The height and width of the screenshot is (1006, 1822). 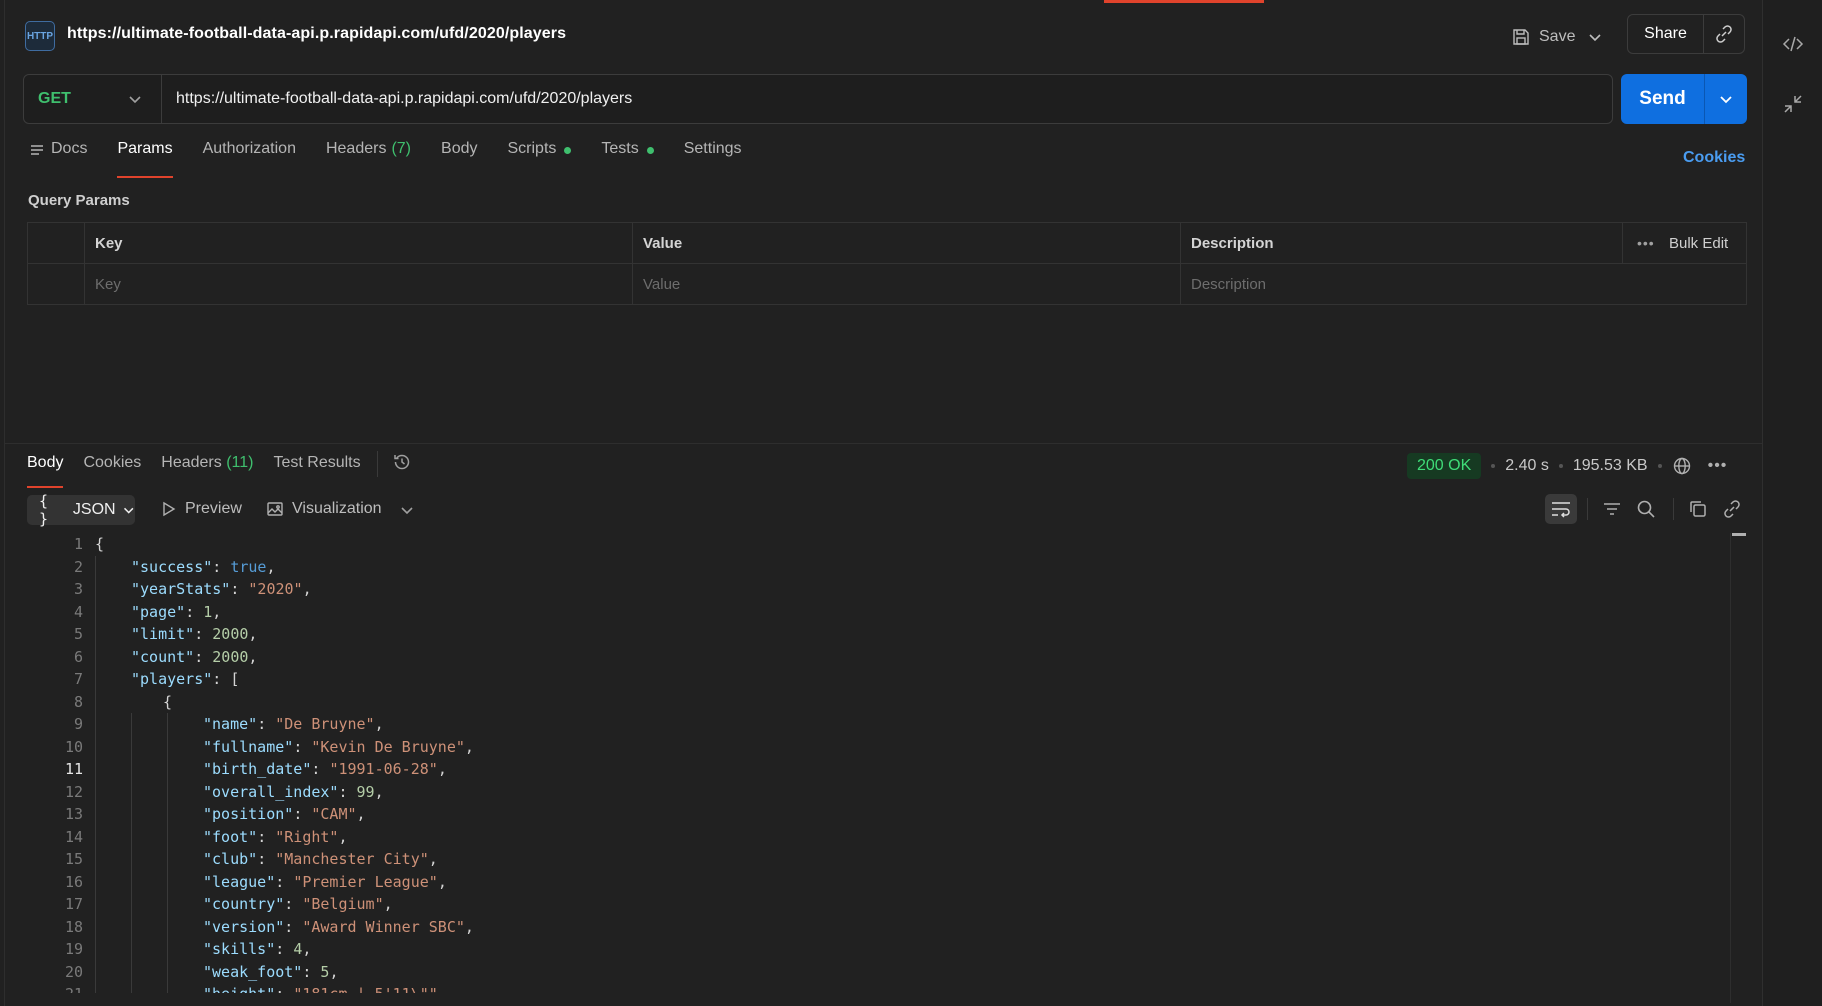 I want to click on format-select: { } JSON, so click(x=81, y=510).